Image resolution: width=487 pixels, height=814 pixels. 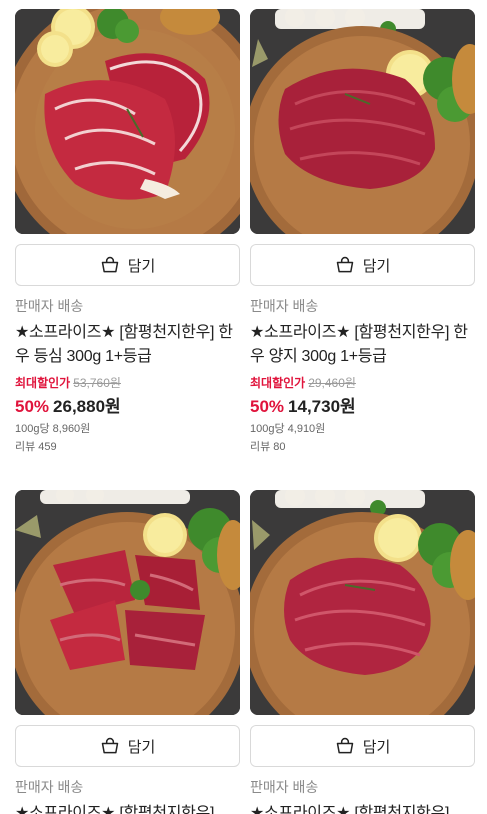 I want to click on sale-price-row: 50% 14,730원, so click(x=362, y=407).